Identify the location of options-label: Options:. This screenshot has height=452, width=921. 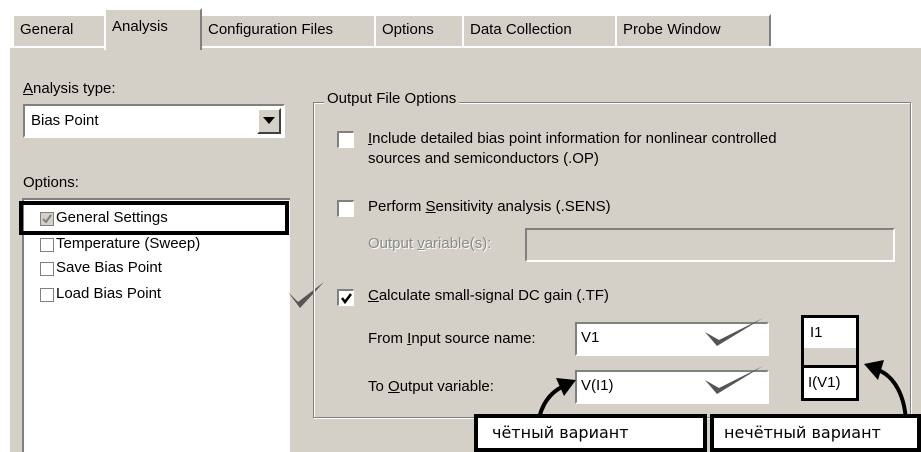
(51, 182).